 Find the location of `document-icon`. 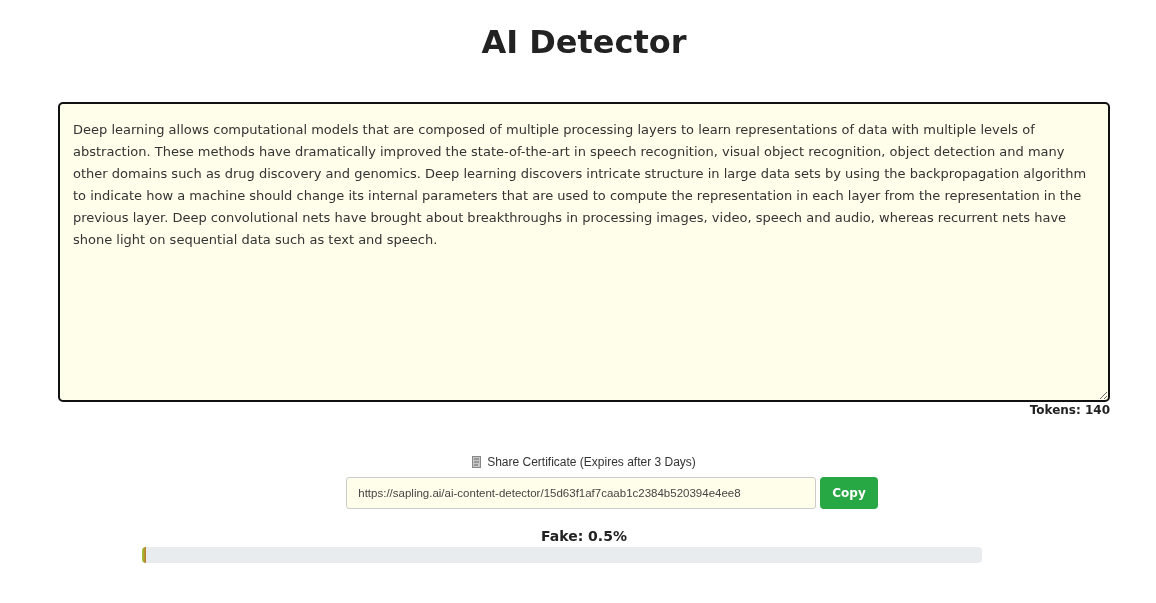

document-icon is located at coordinates (477, 462).